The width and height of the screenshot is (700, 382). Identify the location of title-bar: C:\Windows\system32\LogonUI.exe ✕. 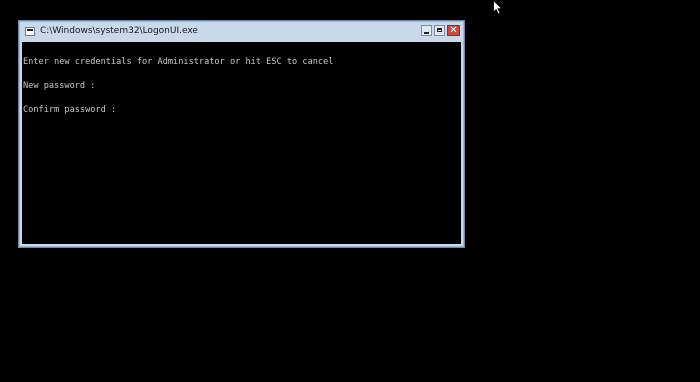
(241, 31).